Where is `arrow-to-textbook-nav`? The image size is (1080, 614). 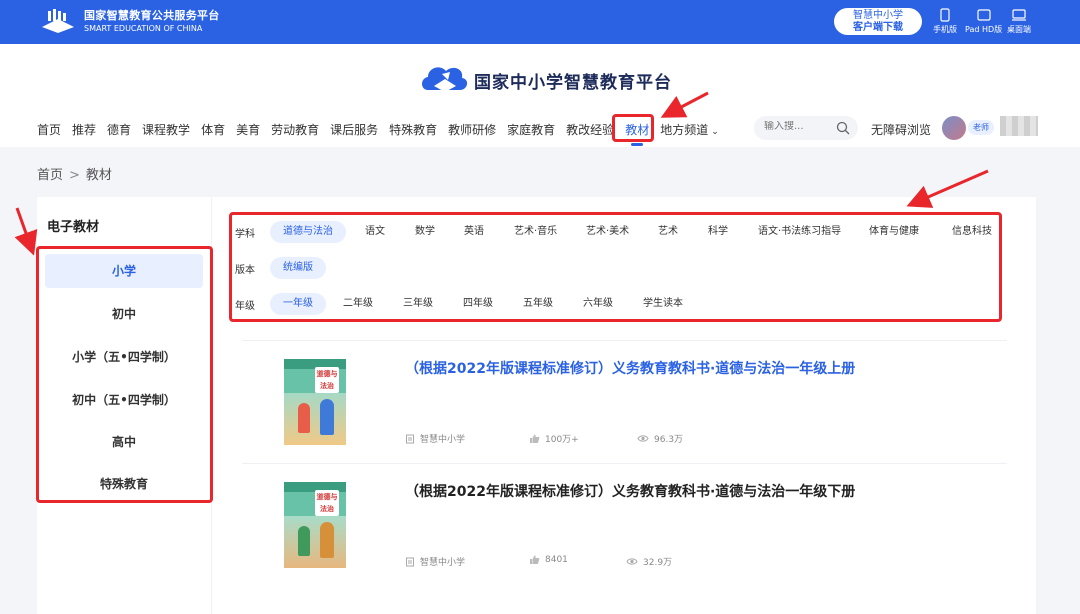 arrow-to-textbook-nav is located at coordinates (684, 104).